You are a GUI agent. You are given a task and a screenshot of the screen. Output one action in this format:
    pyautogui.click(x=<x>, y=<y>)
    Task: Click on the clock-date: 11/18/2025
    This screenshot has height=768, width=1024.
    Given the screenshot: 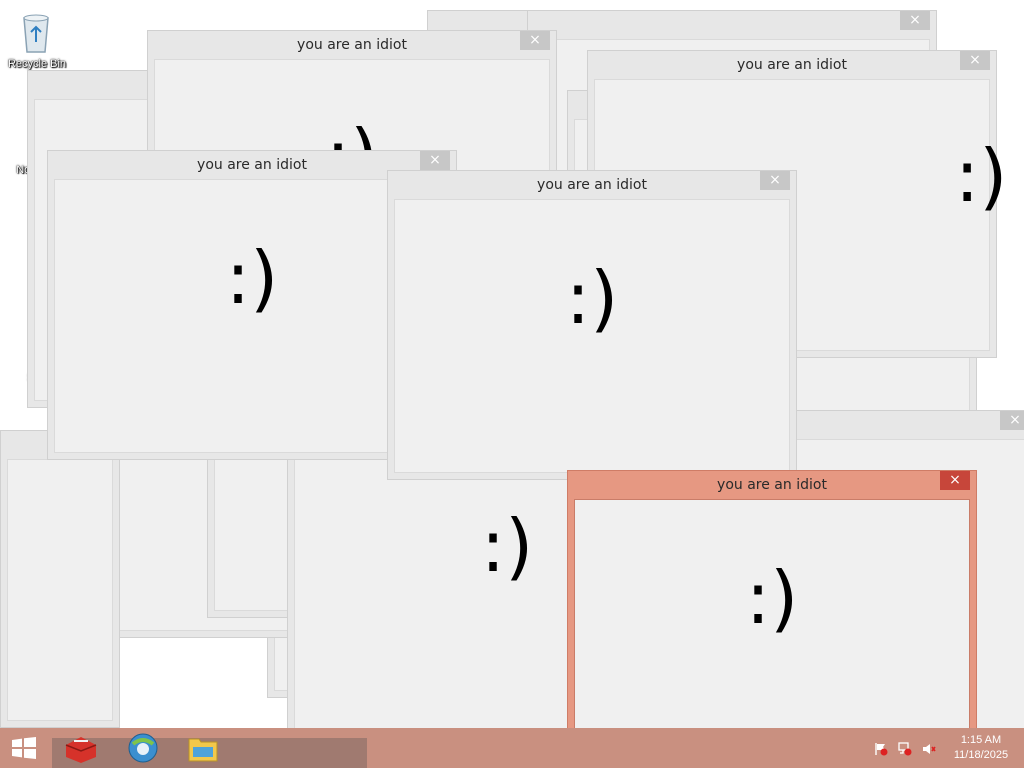 What is the action you would take?
    pyautogui.click(x=981, y=755)
    